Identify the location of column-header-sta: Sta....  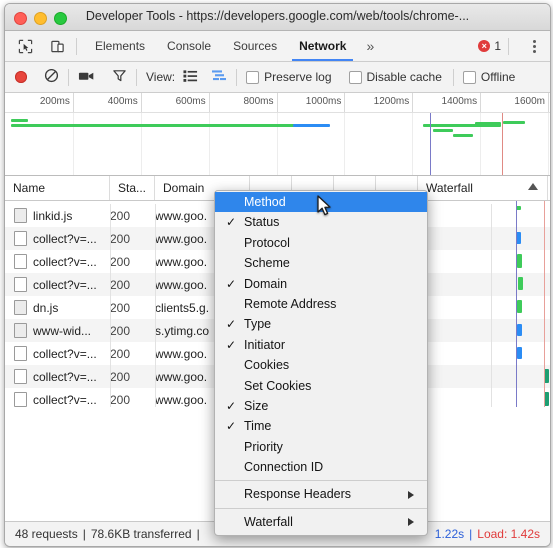
(132, 188).